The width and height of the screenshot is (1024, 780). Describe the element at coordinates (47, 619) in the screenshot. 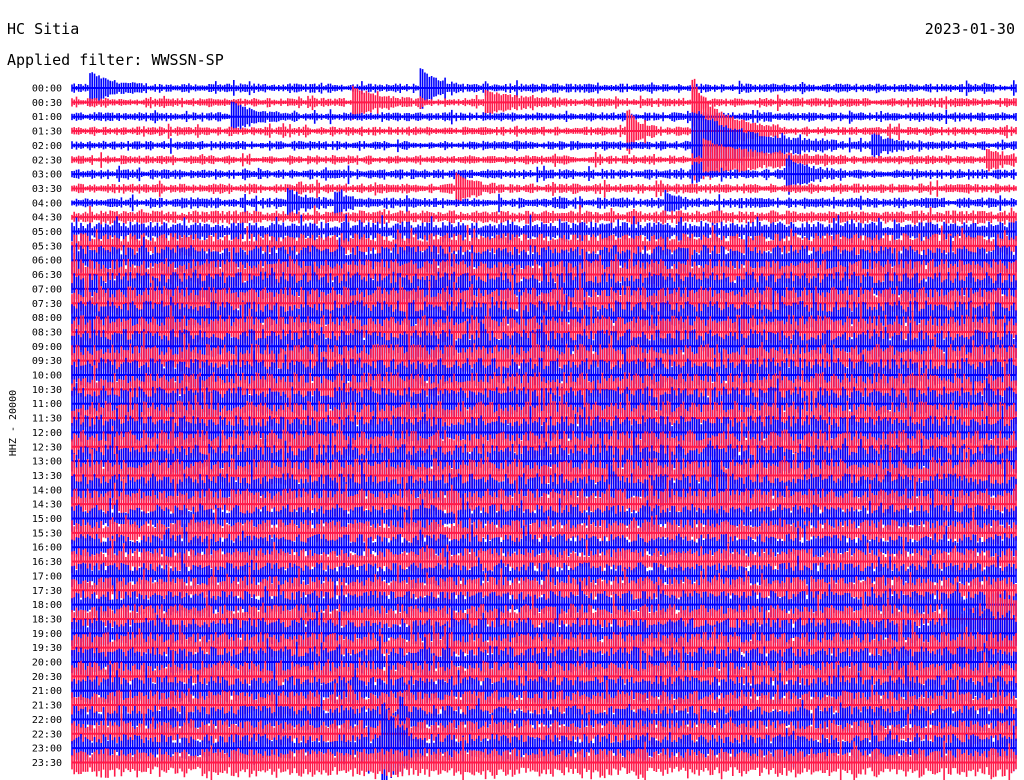

I see `time-label-37: 18:30` at that location.